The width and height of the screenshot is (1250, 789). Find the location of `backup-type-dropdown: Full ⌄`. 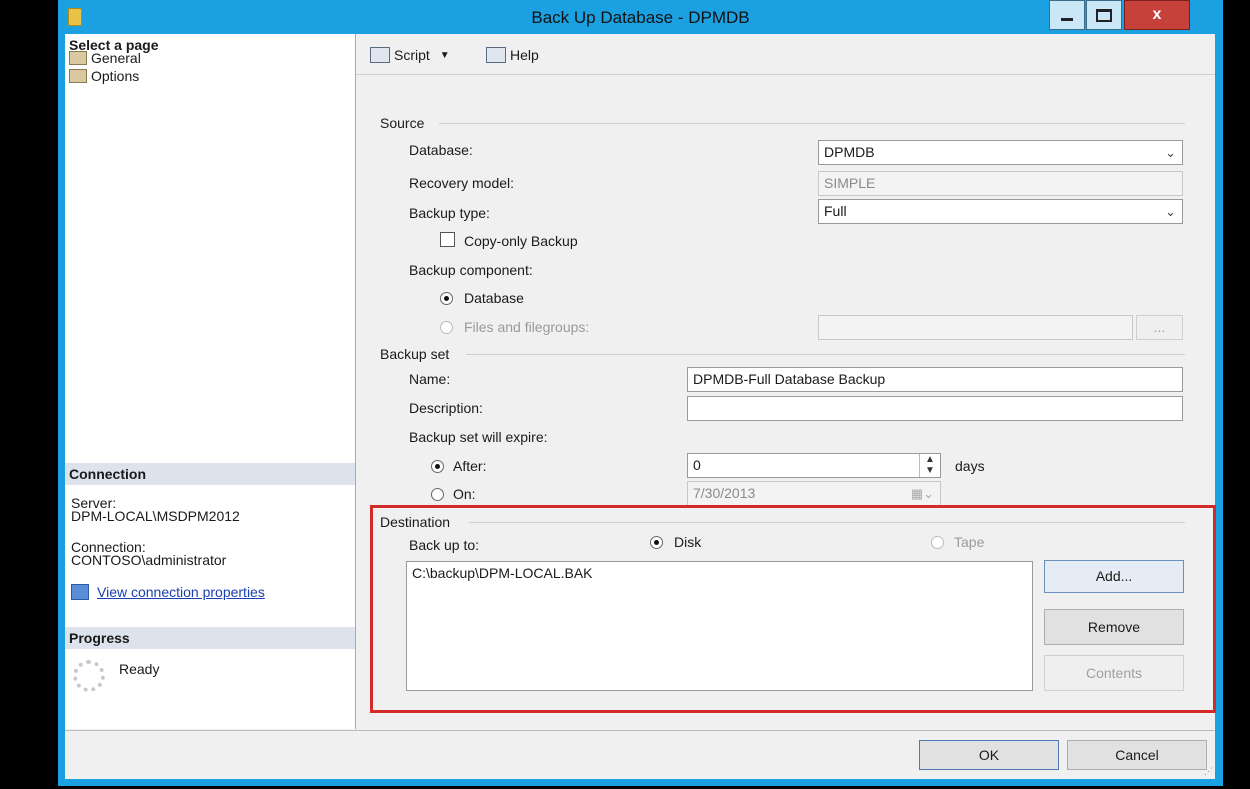

backup-type-dropdown: Full ⌄ is located at coordinates (1000, 211).